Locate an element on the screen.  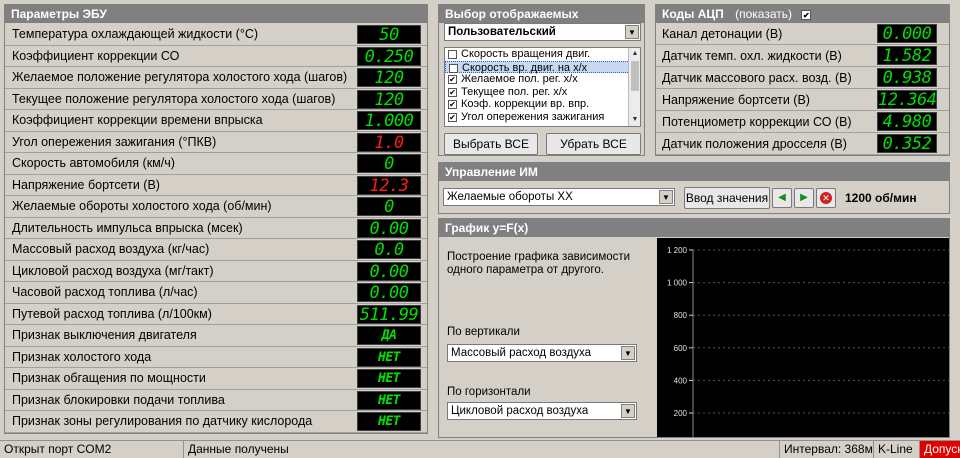
status-data: Данные получены is located at coordinates (482, 449).